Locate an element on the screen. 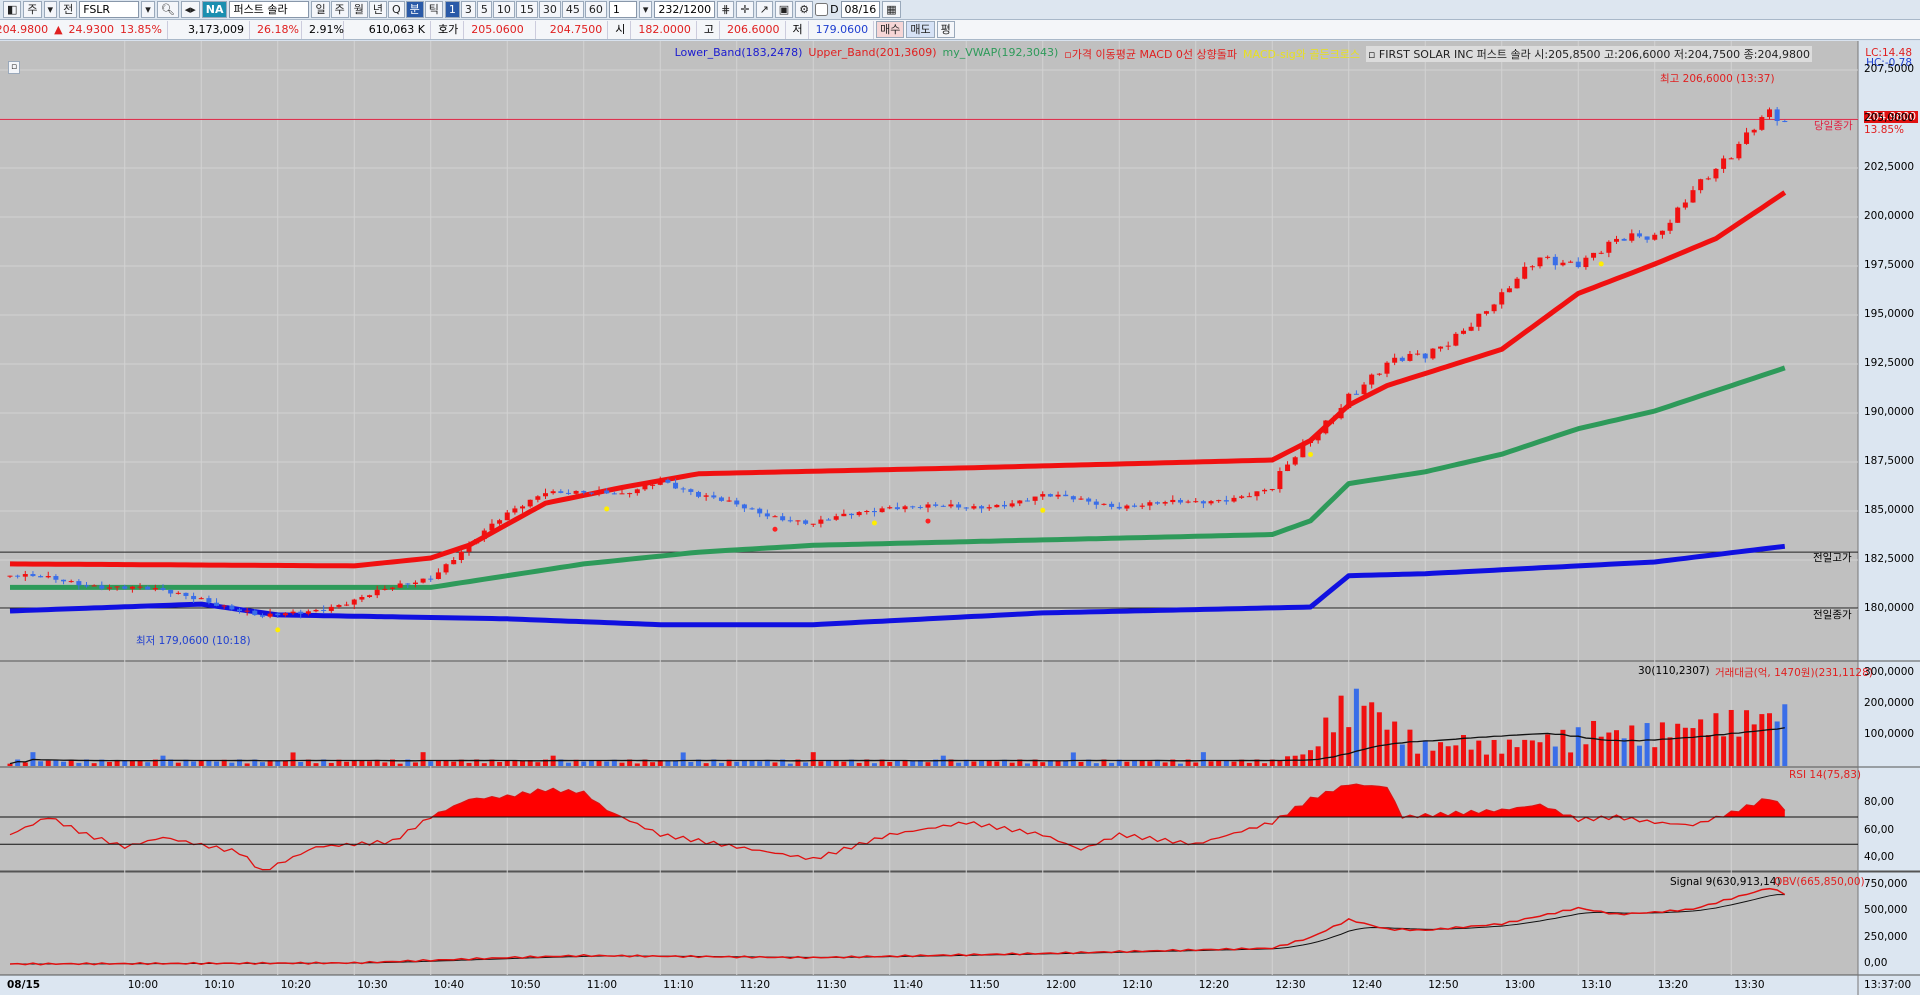 The height and width of the screenshot is (995, 1920). time-tick: 11:00 is located at coordinates (602, 985).